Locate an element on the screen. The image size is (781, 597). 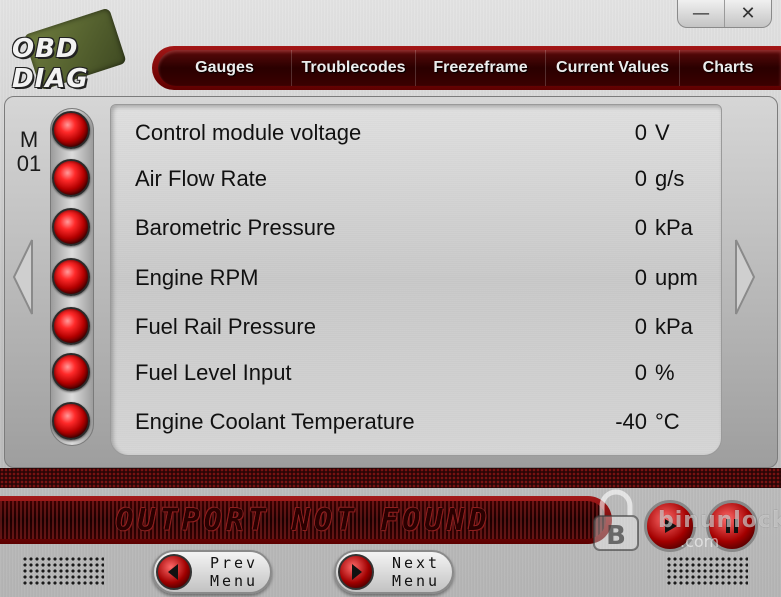
tab-current-values: Current Values is located at coordinates (613, 68).